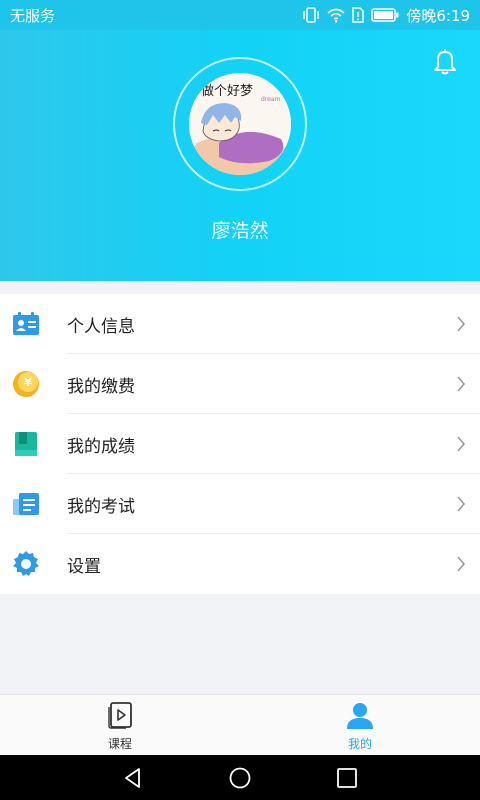 The width and height of the screenshot is (480, 800). I want to click on status-icons: 傍晚6:19, so click(386, 15).